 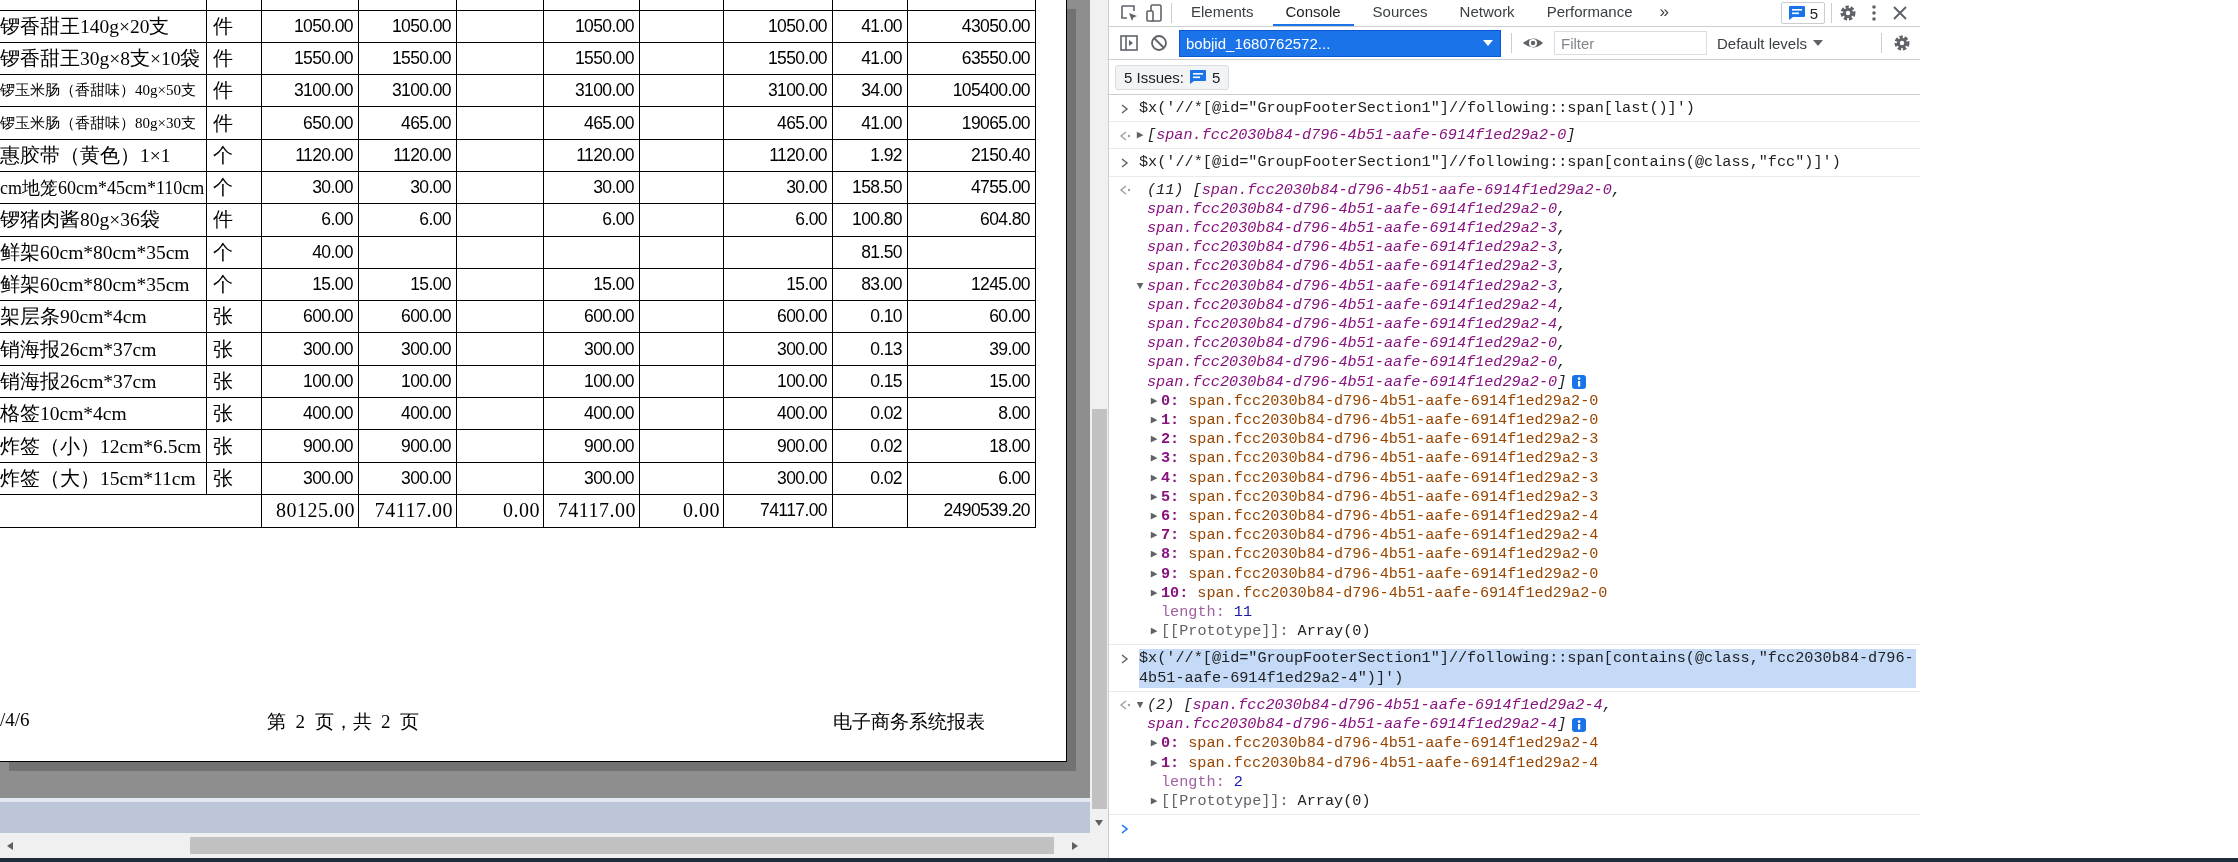 I want to click on devtools-tab: Network, so click(x=1487, y=13).